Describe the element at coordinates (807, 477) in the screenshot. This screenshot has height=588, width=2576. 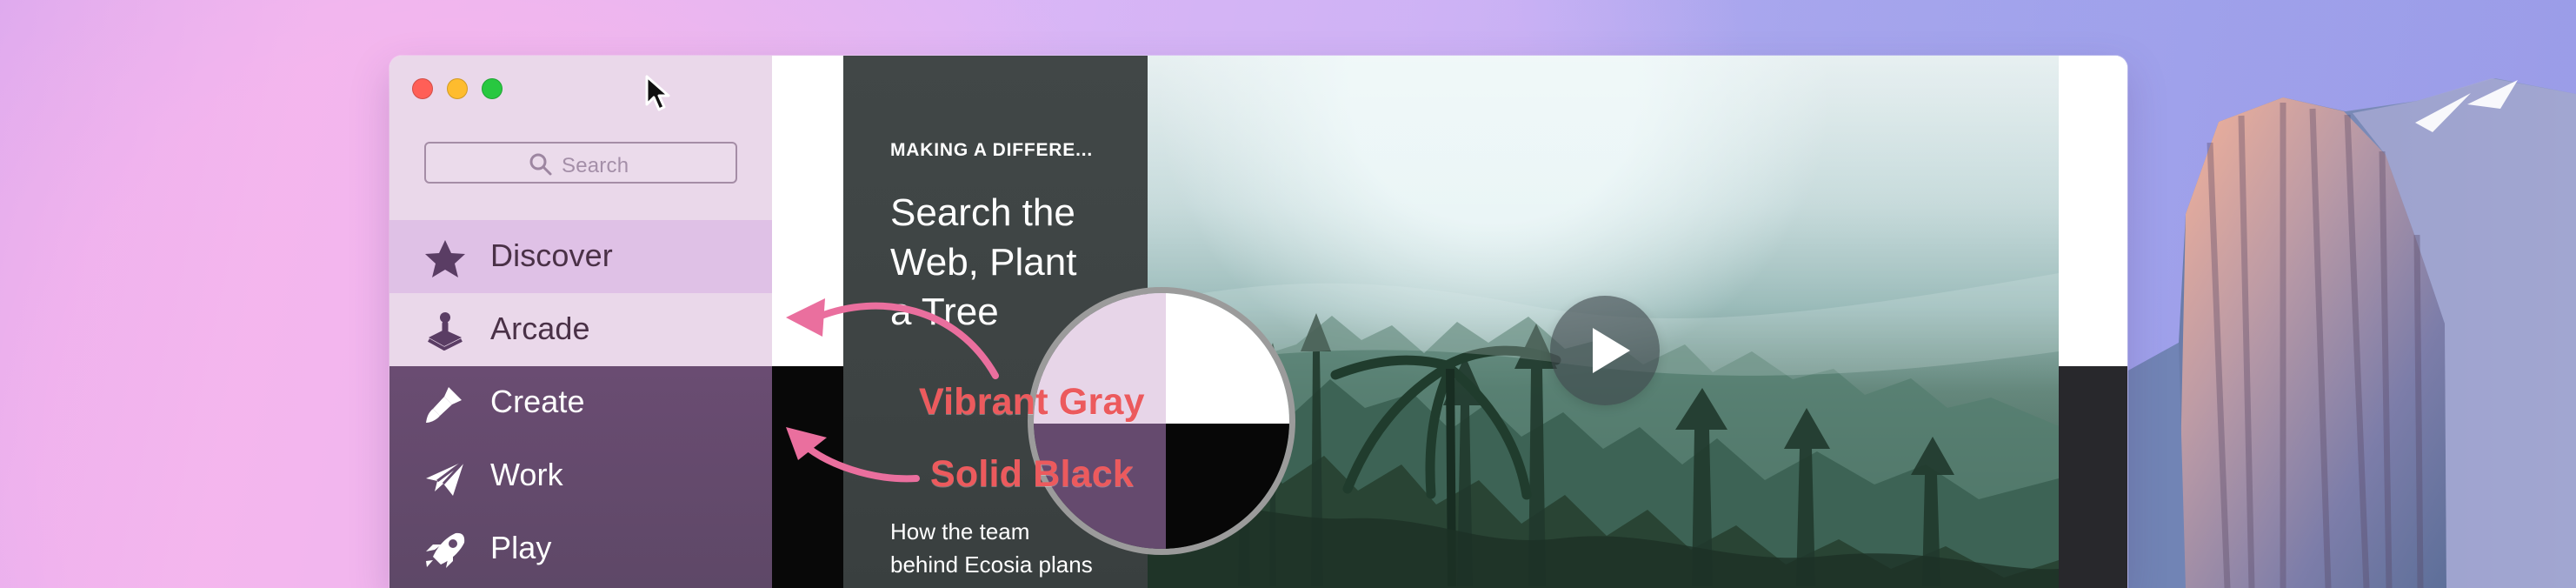
I see `content-solid-black-area` at that location.